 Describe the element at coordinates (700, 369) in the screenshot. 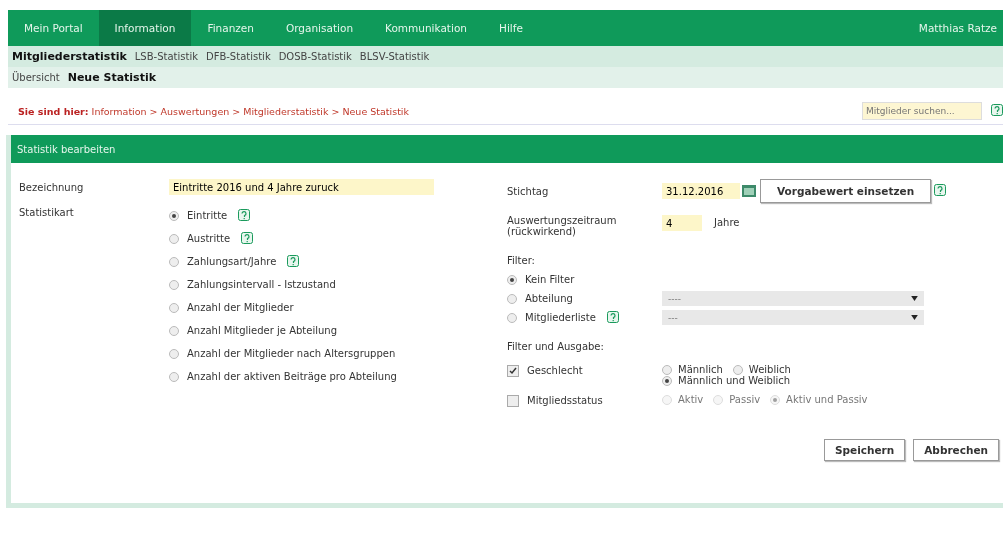

I see `option-label: Männlich` at that location.